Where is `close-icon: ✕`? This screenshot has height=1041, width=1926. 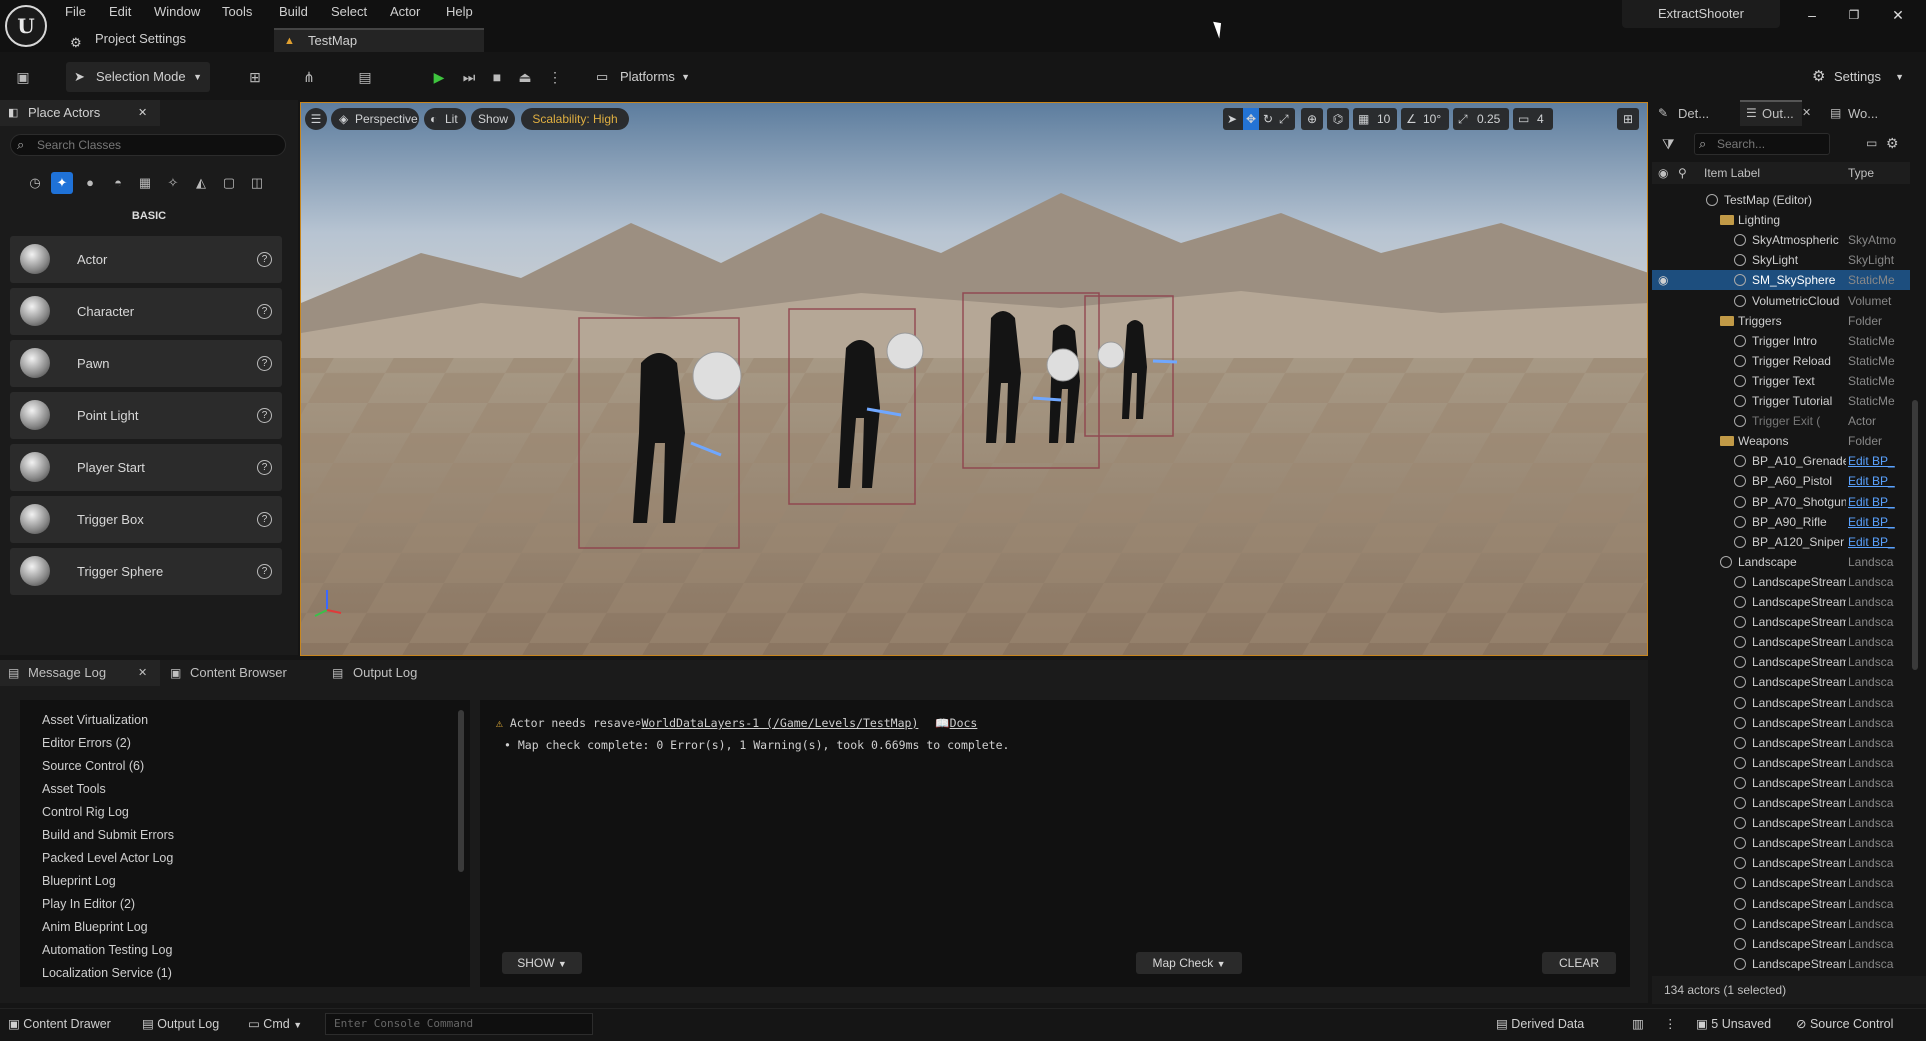 close-icon: ✕ is located at coordinates (1898, 15).